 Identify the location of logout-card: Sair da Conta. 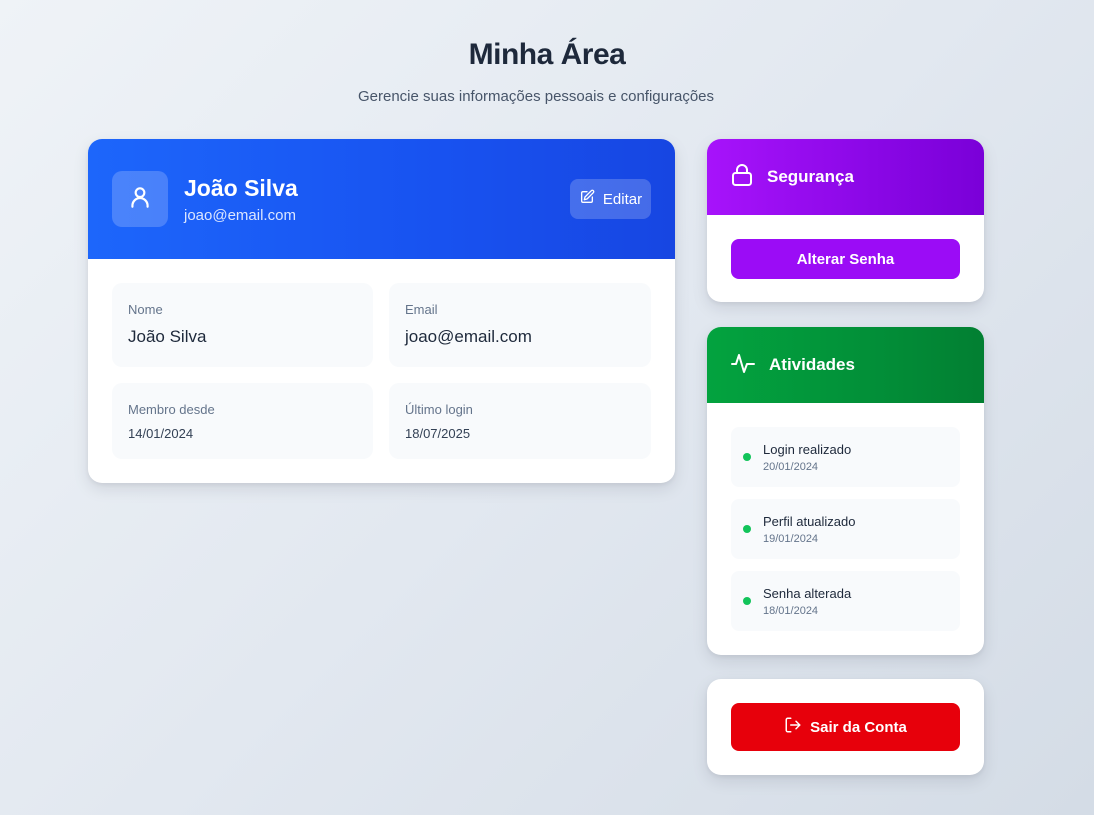
(845, 727).